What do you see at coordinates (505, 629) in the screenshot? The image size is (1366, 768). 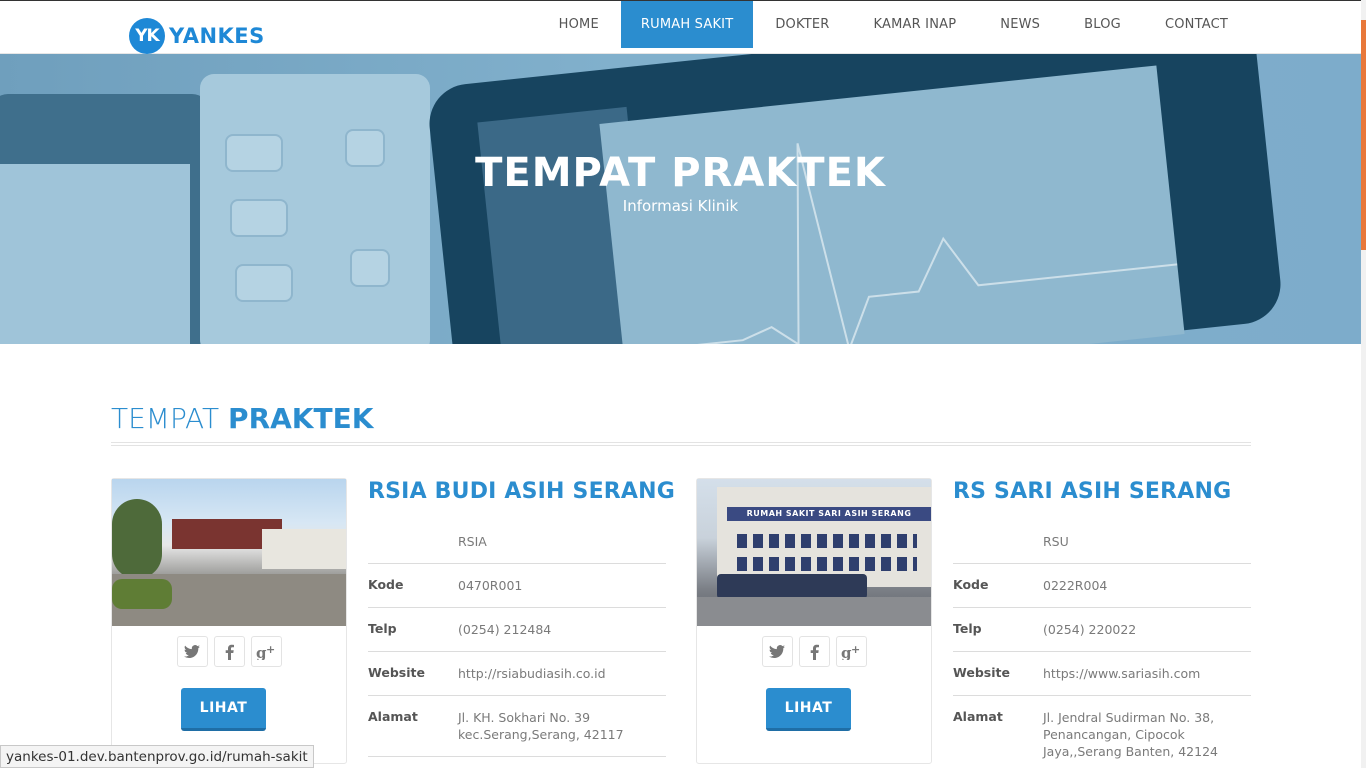 I see `telp-value: (0254) 212484` at bounding box center [505, 629].